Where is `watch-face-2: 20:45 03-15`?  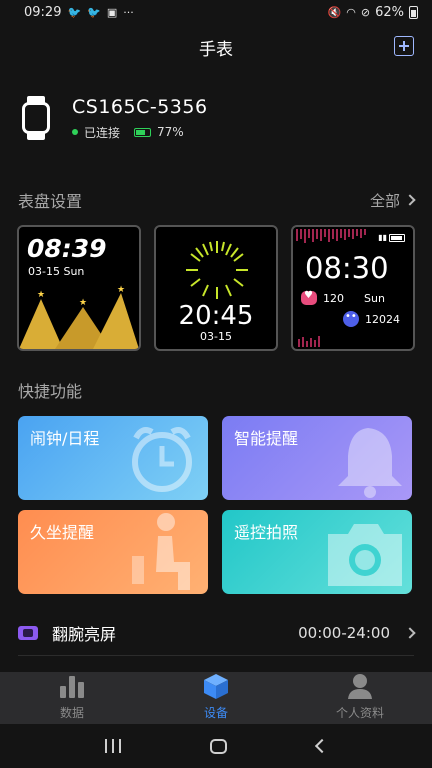
watch-face-2: 20:45 03-15 is located at coordinates (216, 288).